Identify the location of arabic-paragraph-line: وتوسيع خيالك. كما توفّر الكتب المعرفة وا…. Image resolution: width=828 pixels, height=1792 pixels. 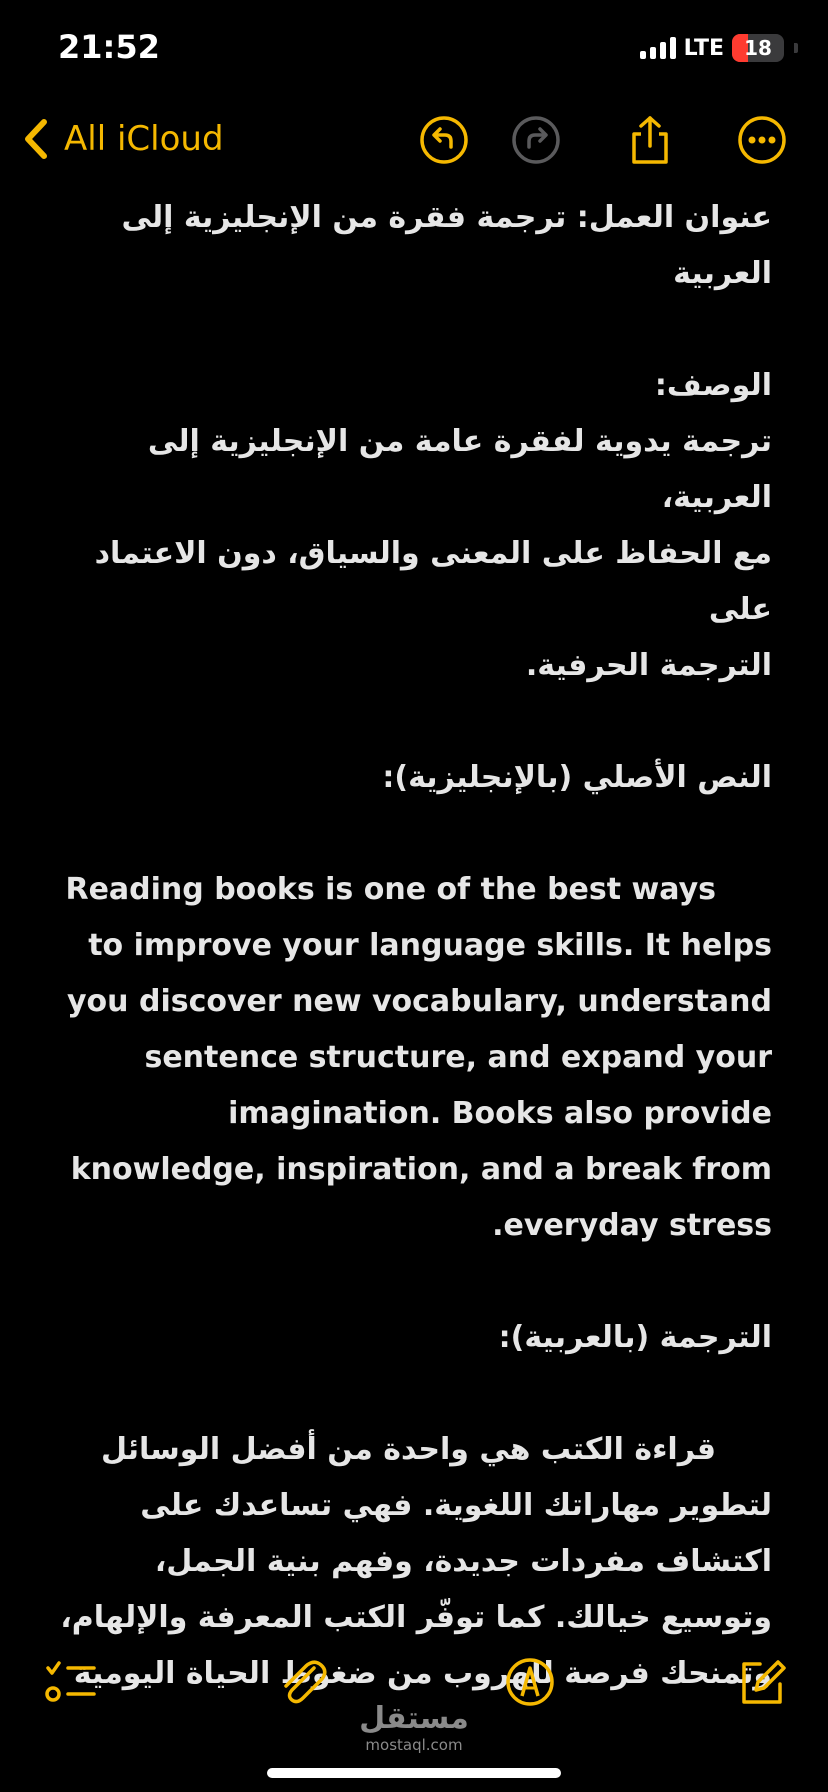
(416, 1617).